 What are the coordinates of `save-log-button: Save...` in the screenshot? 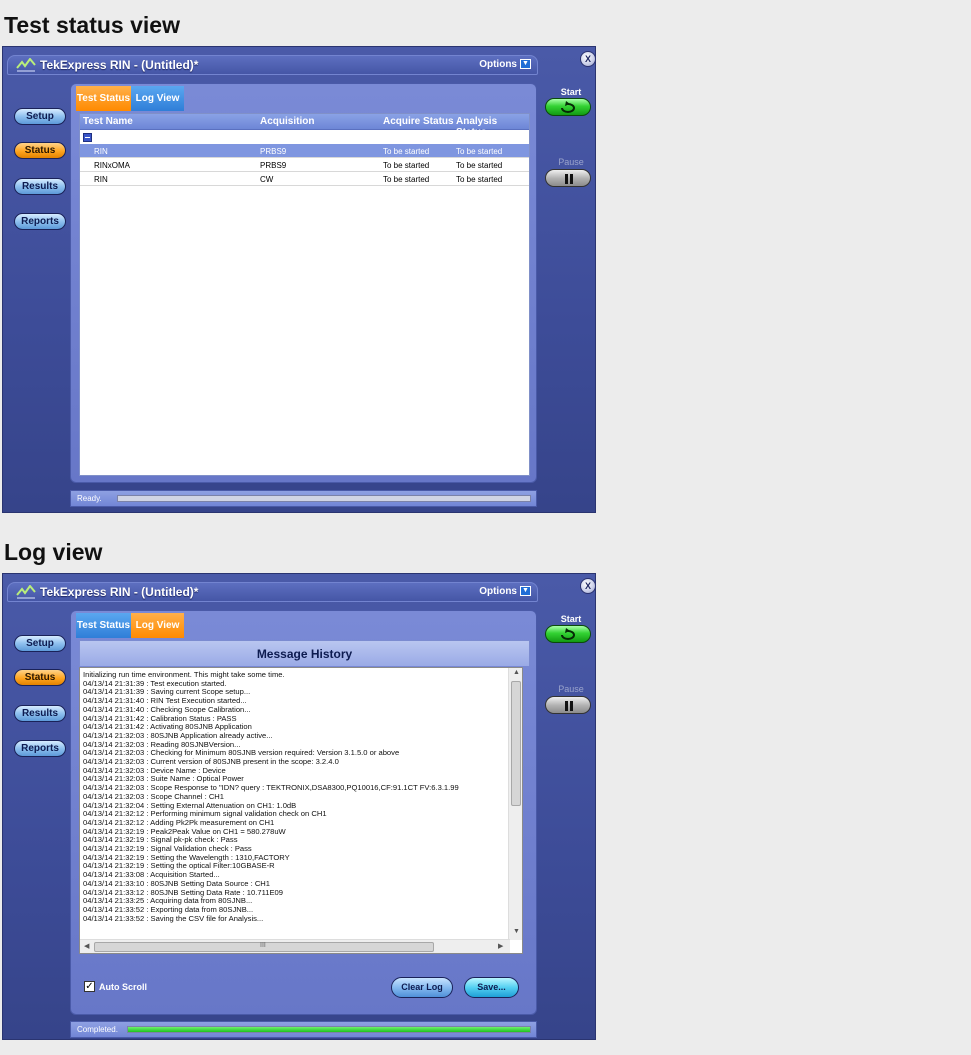 It's located at (491, 987).